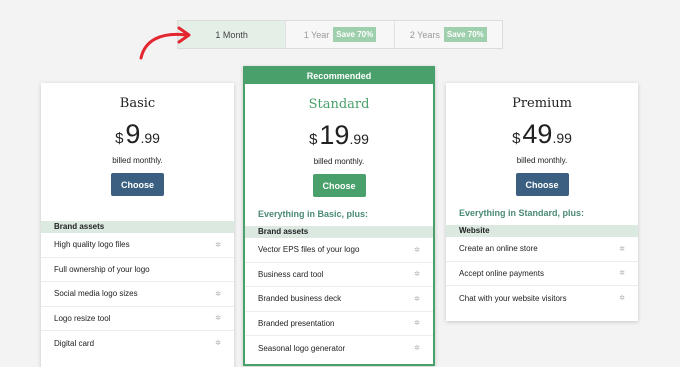  What do you see at coordinates (82, 318) in the screenshot?
I see `feature-label: Logo resize tool` at bounding box center [82, 318].